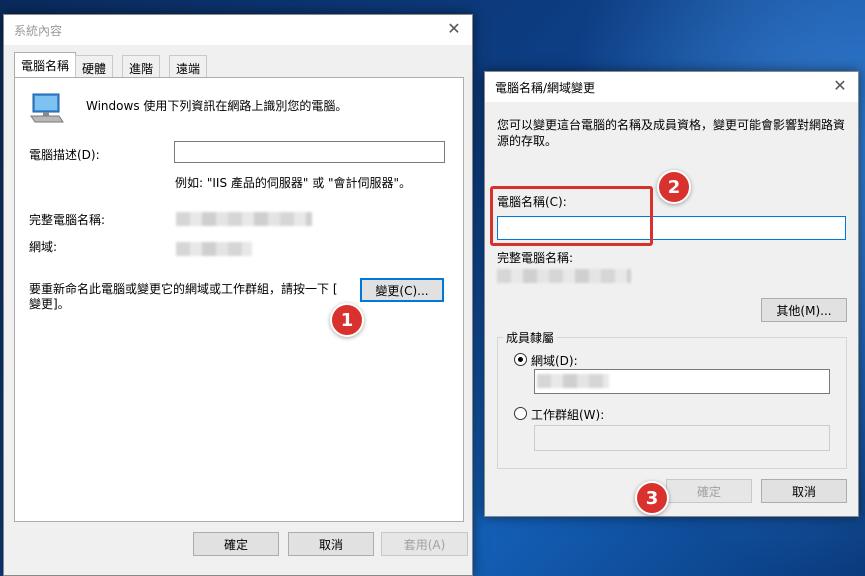  I want to click on ok-button: 確定, so click(236, 544).